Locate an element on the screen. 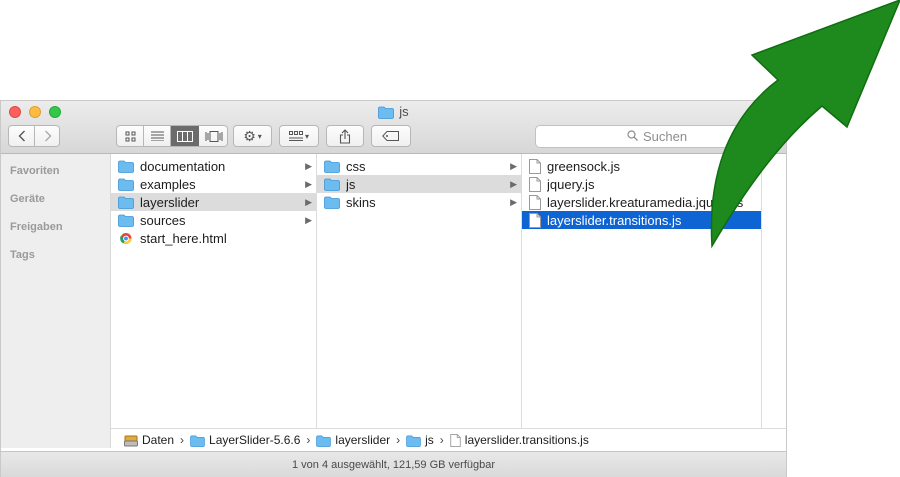 The height and width of the screenshot is (477, 900). search-placeholder: Suchen is located at coordinates (665, 136).